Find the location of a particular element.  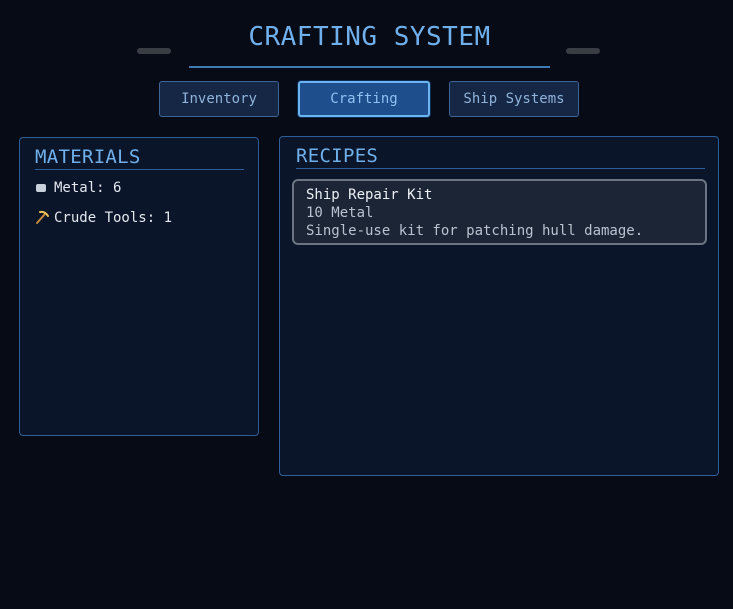

material-label: Crude Tools: 1 is located at coordinates (113, 218).